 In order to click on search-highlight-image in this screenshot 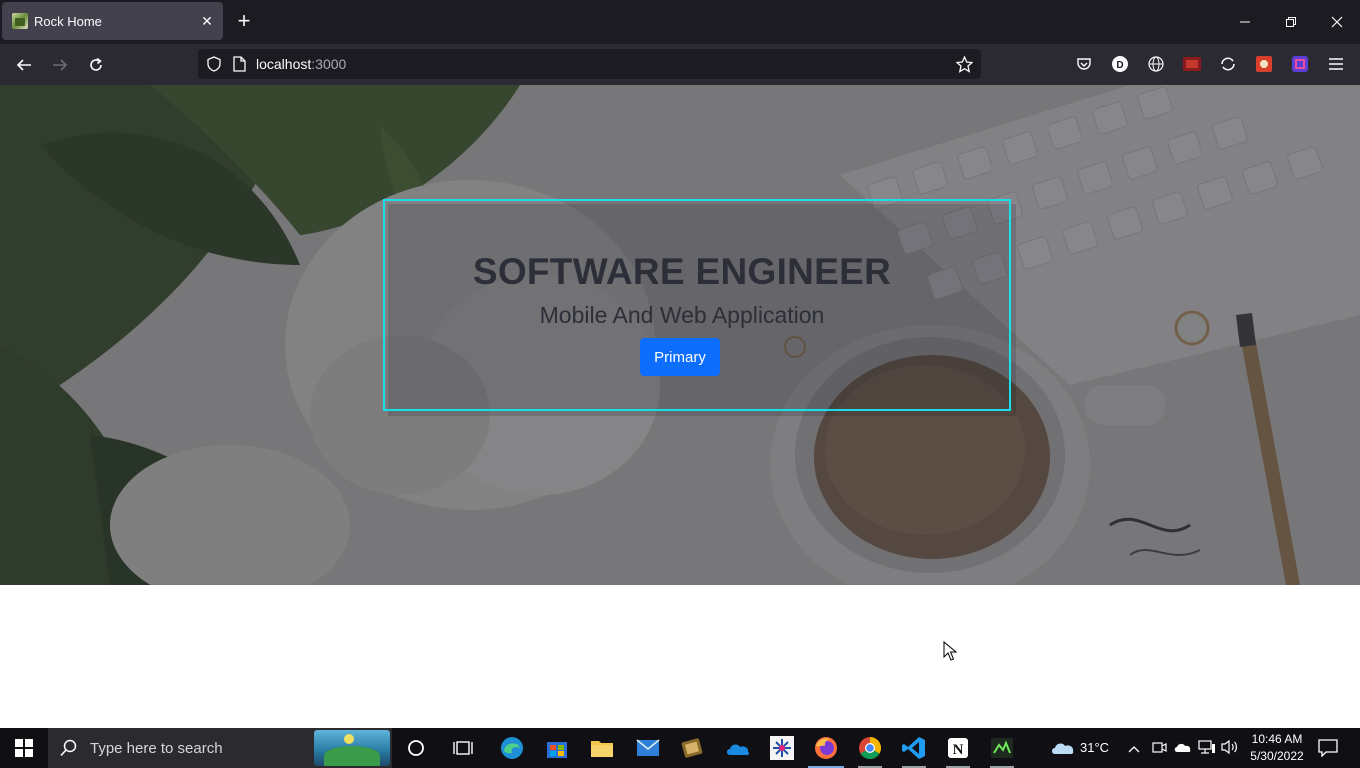, I will do `click(352, 748)`.